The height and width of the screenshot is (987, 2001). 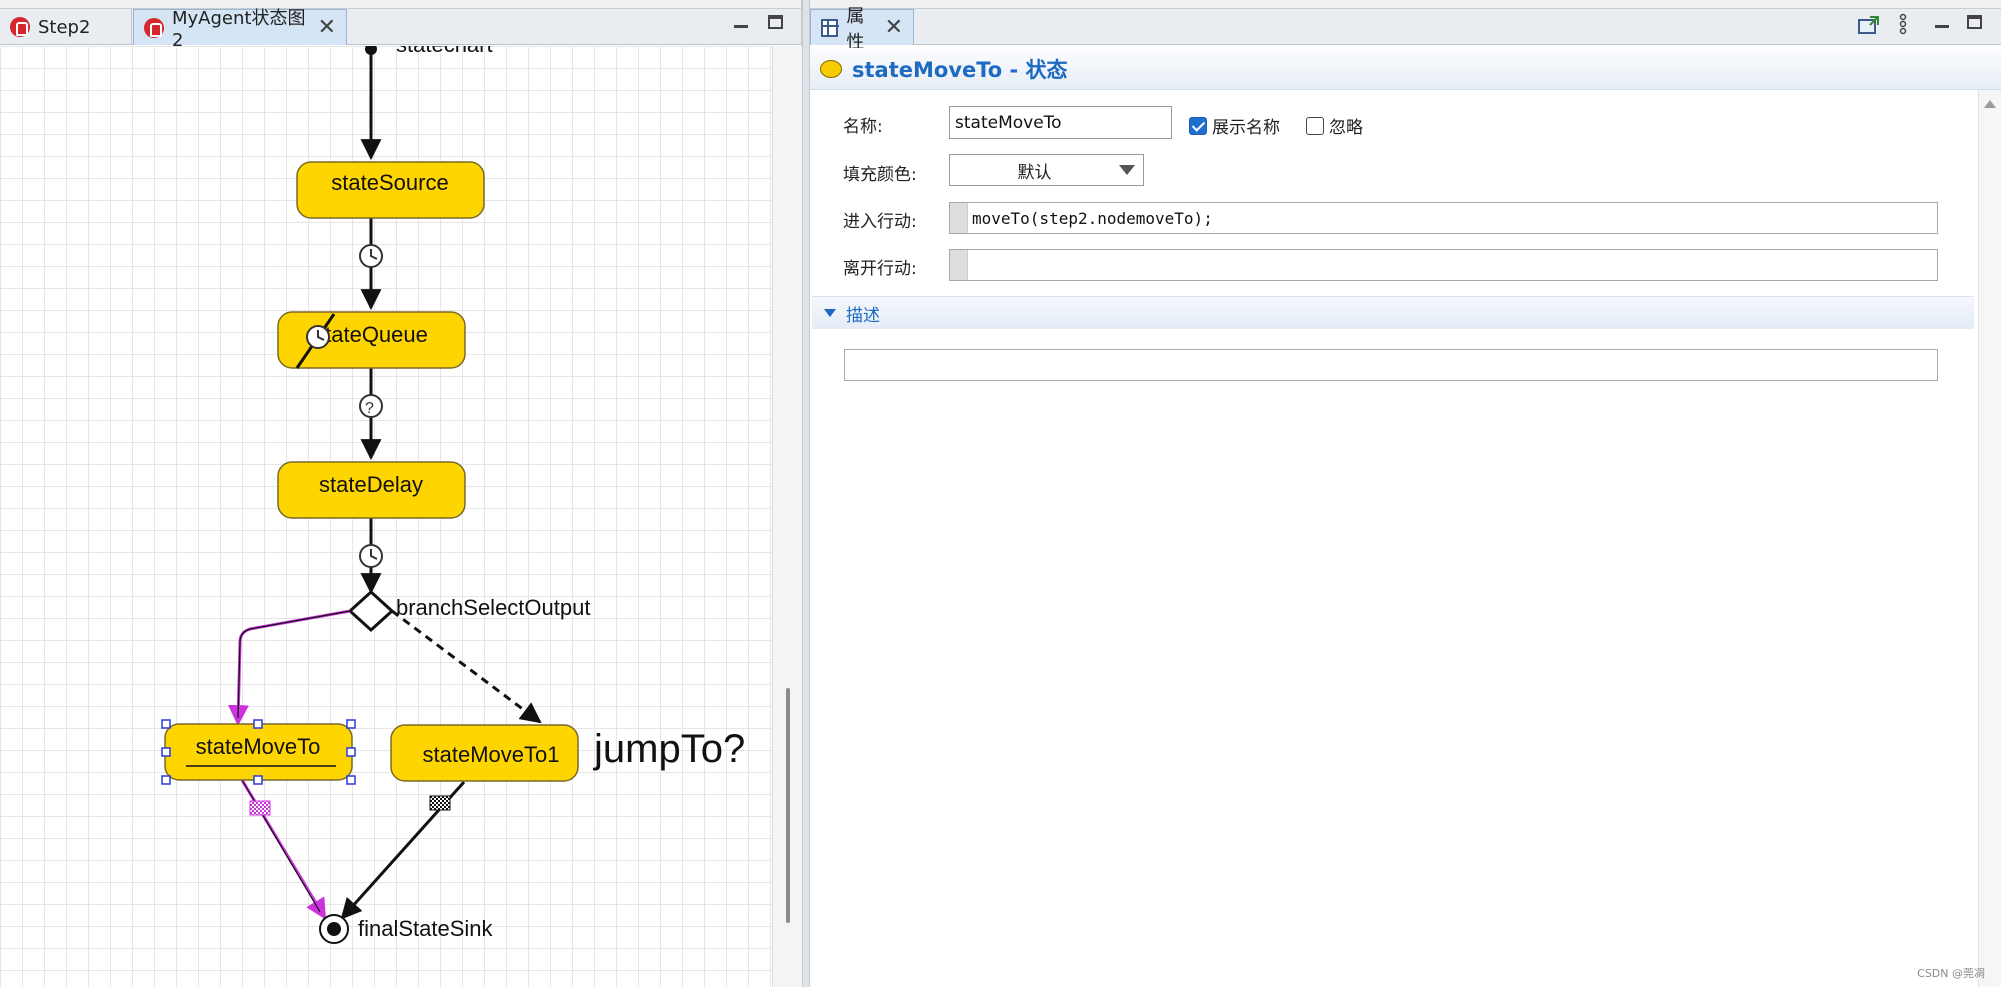 I want to click on state-move-to: stateMoveTo, so click(x=258, y=752).